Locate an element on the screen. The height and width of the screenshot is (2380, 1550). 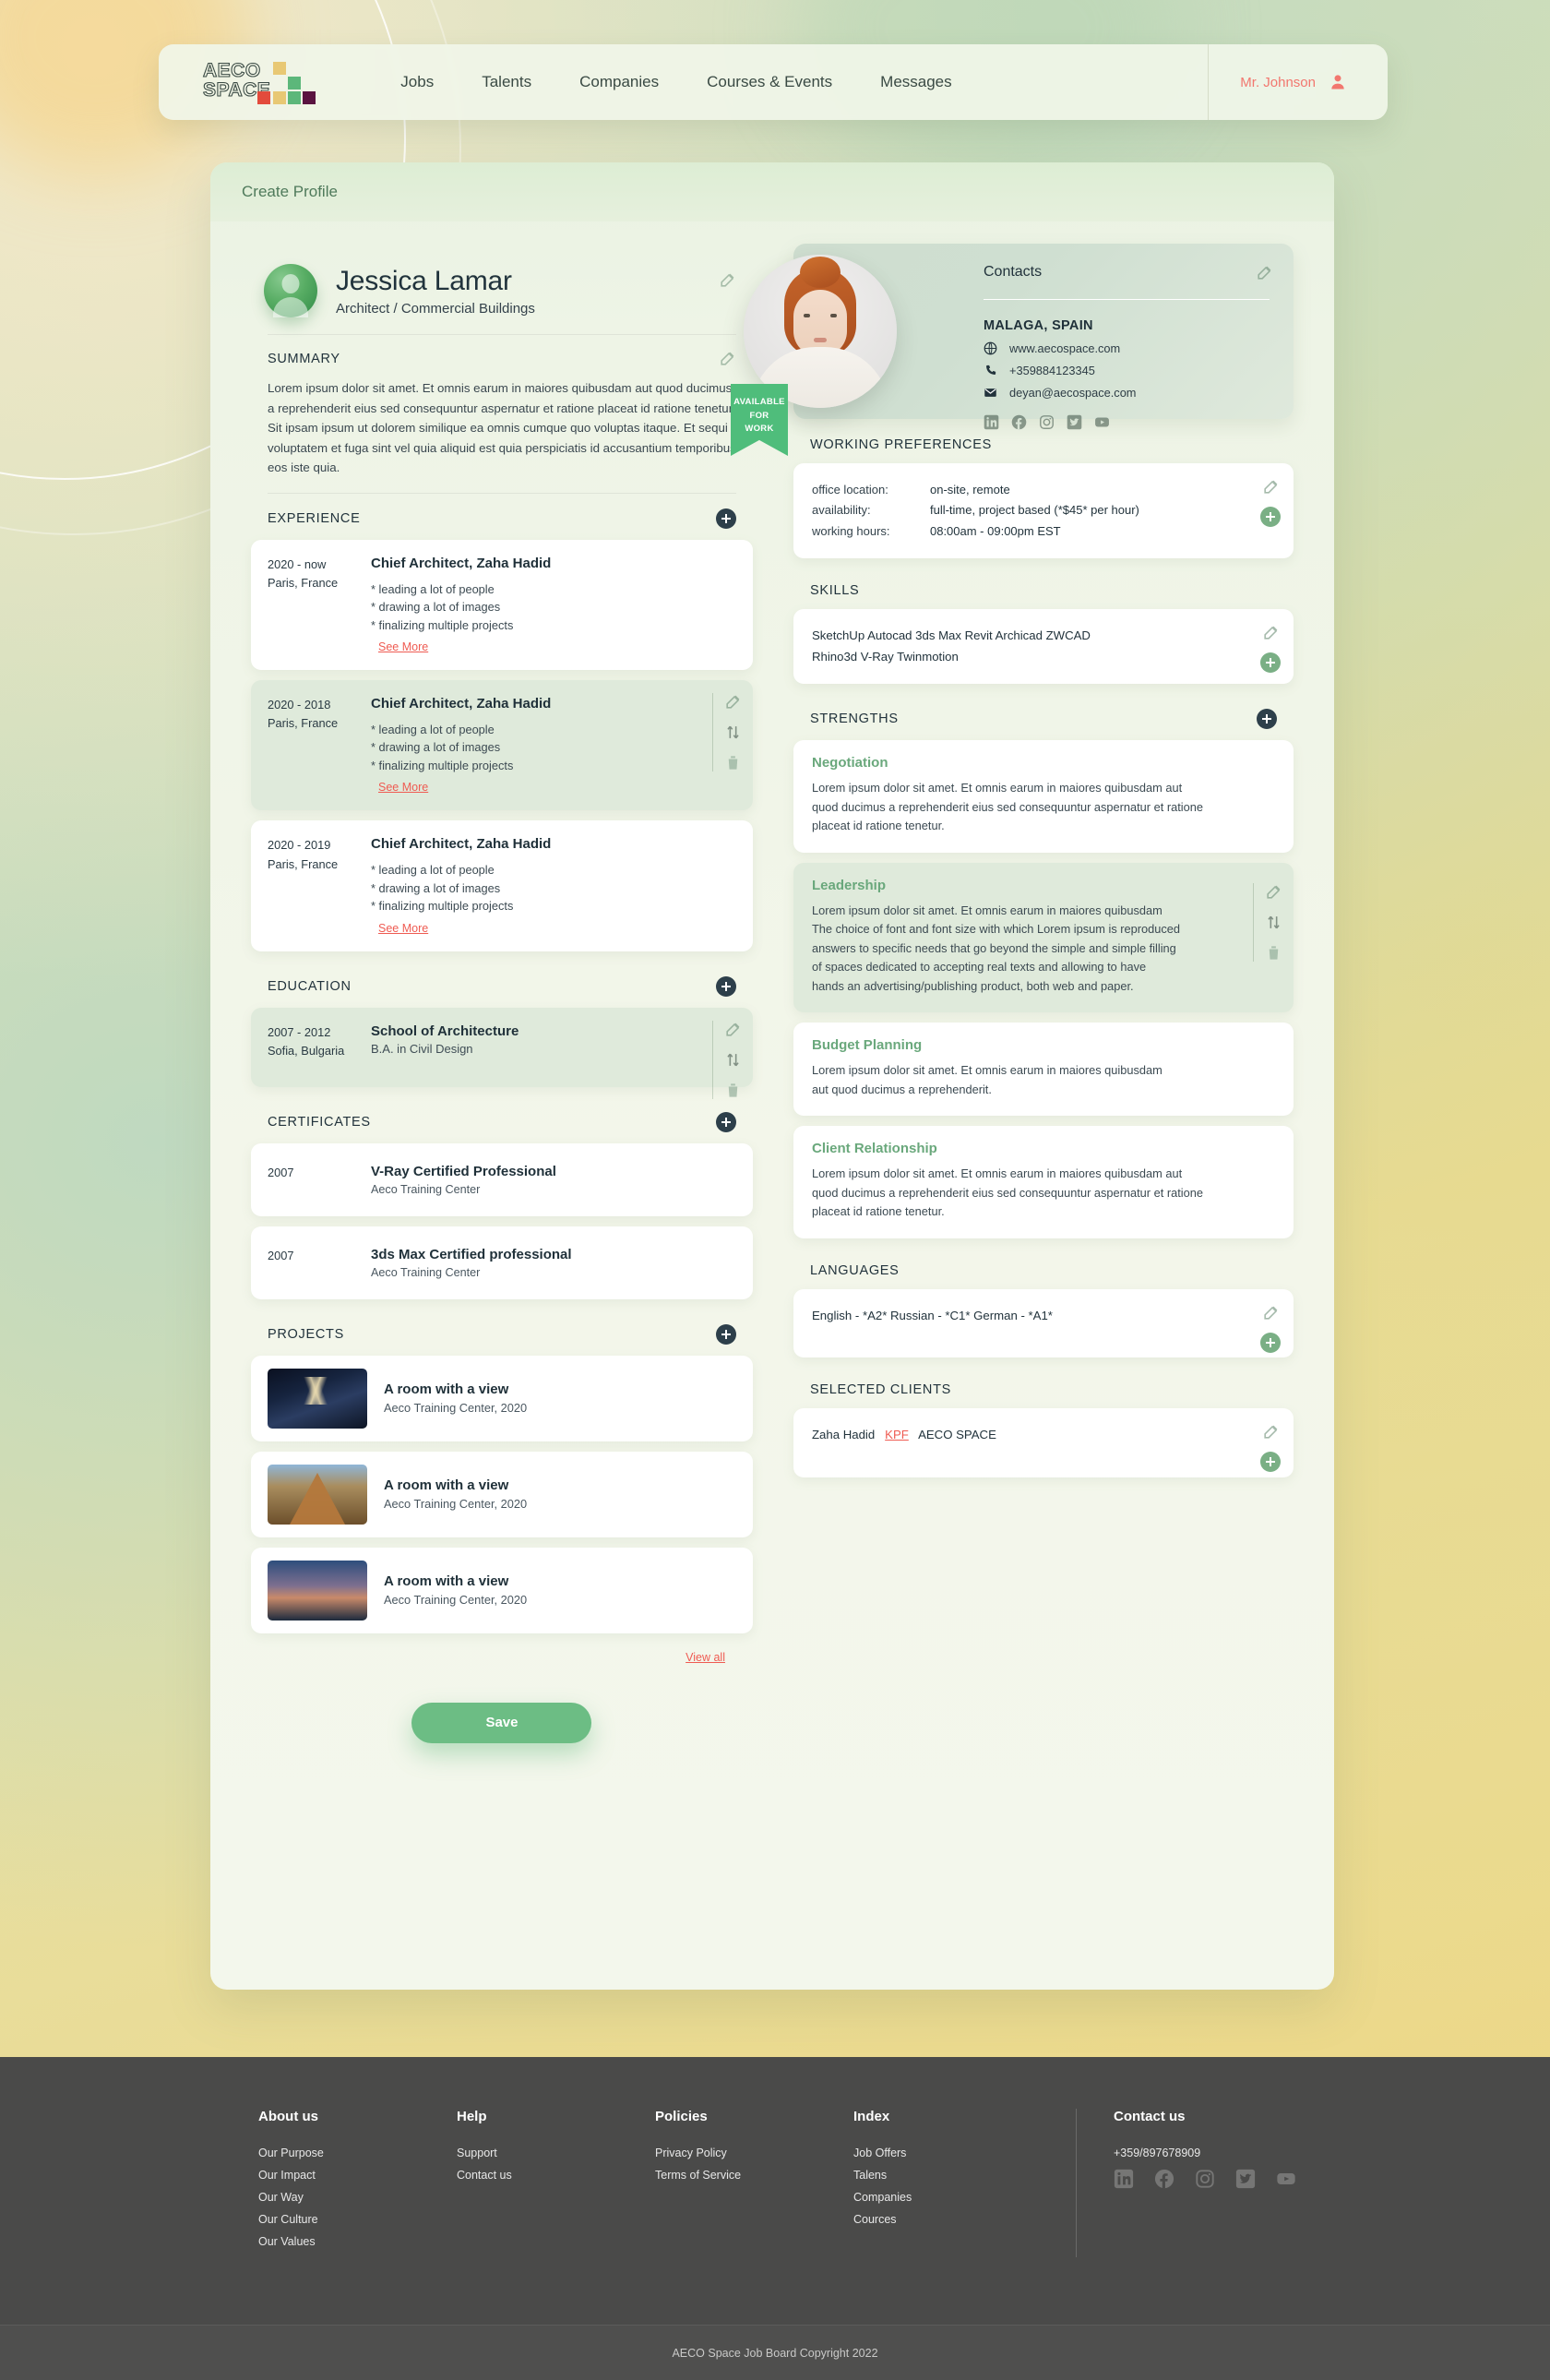
profile-role: Architect / Commercial Buildings is located at coordinates (436, 308).